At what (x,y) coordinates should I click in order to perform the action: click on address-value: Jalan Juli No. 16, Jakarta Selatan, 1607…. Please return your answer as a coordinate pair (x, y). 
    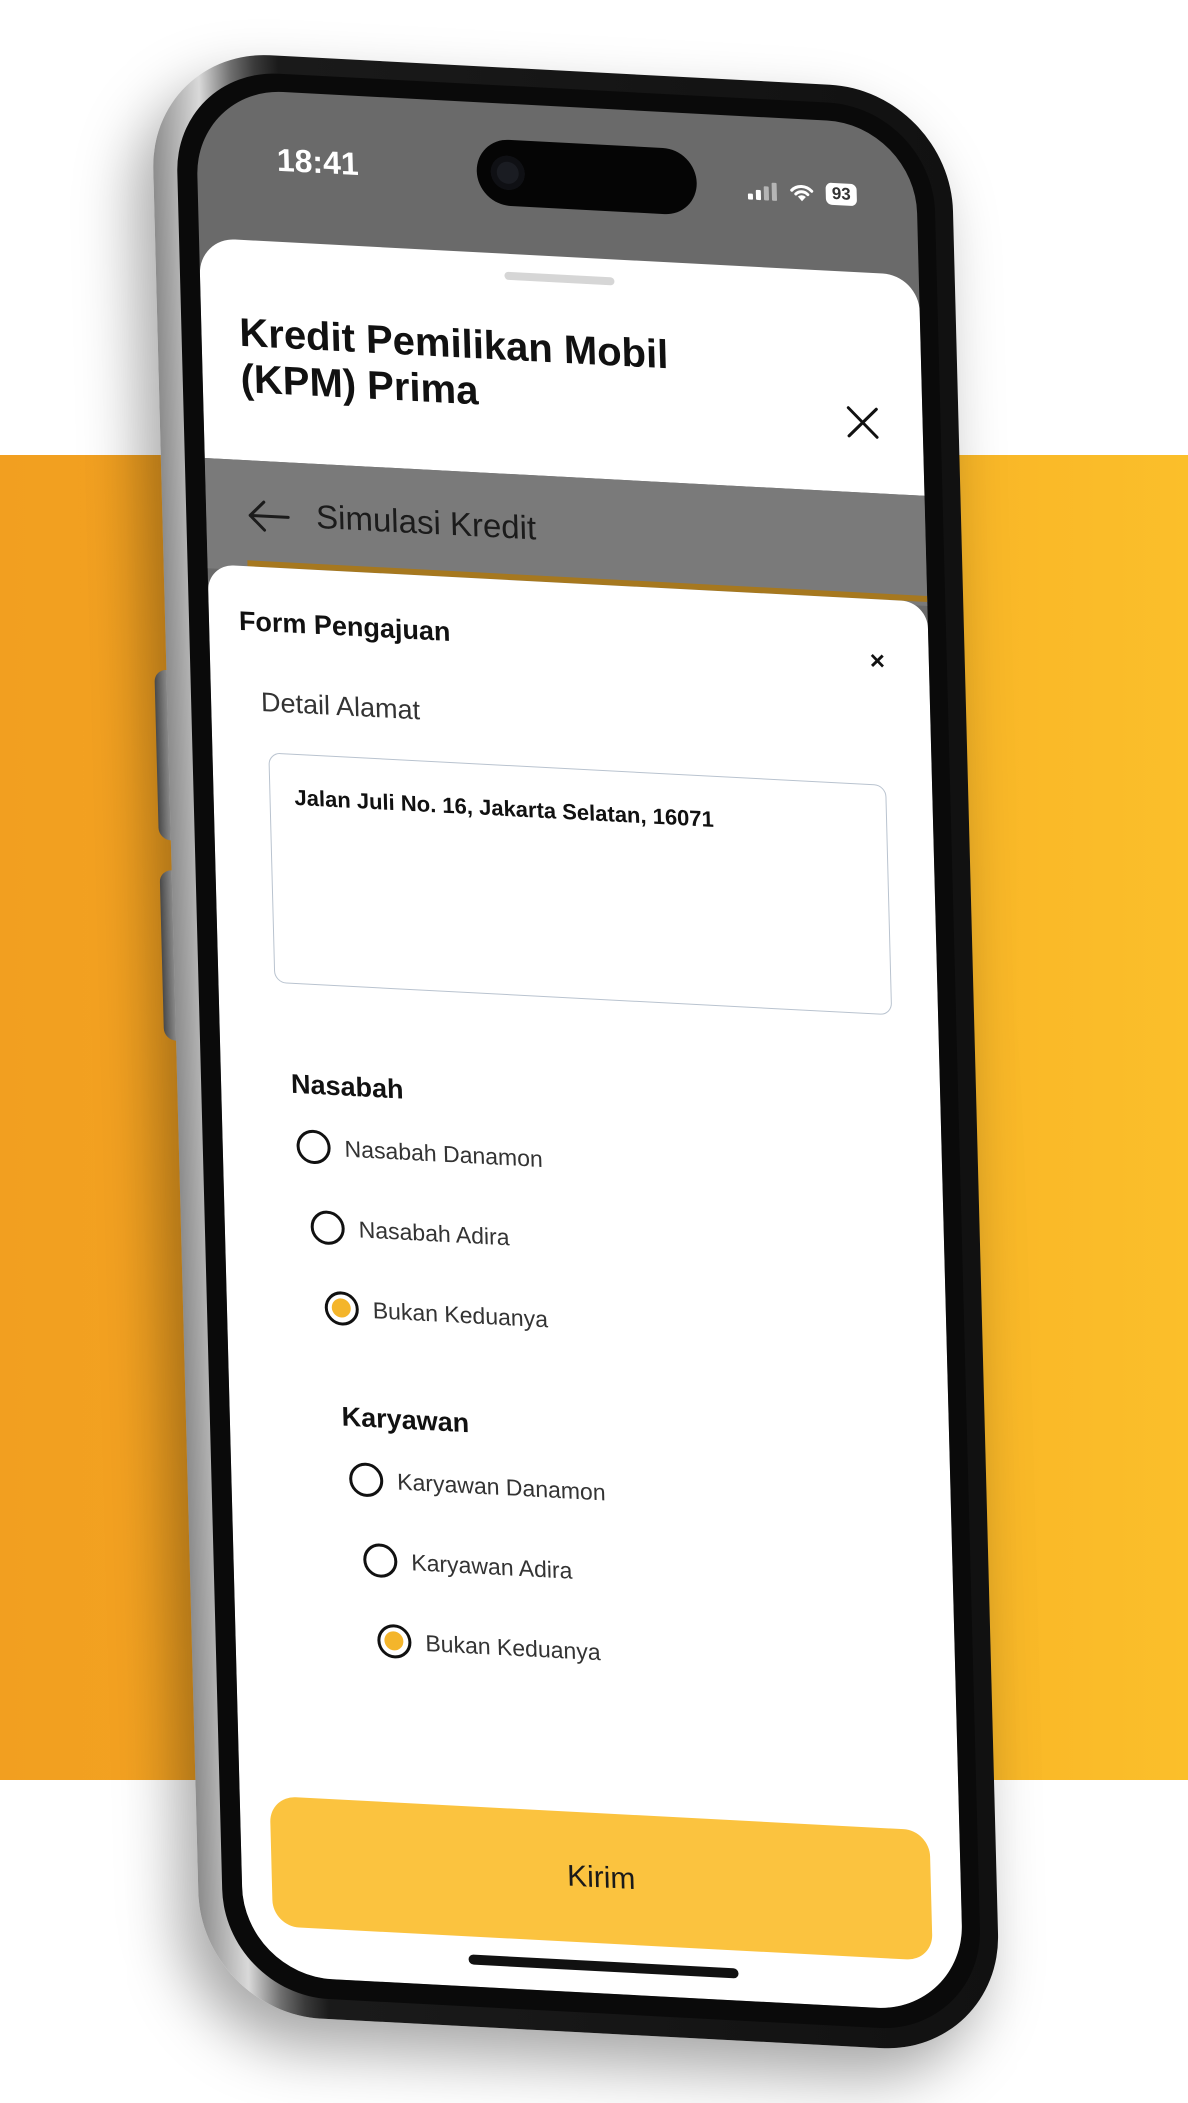
    Looking at the image, I should click on (504, 808).